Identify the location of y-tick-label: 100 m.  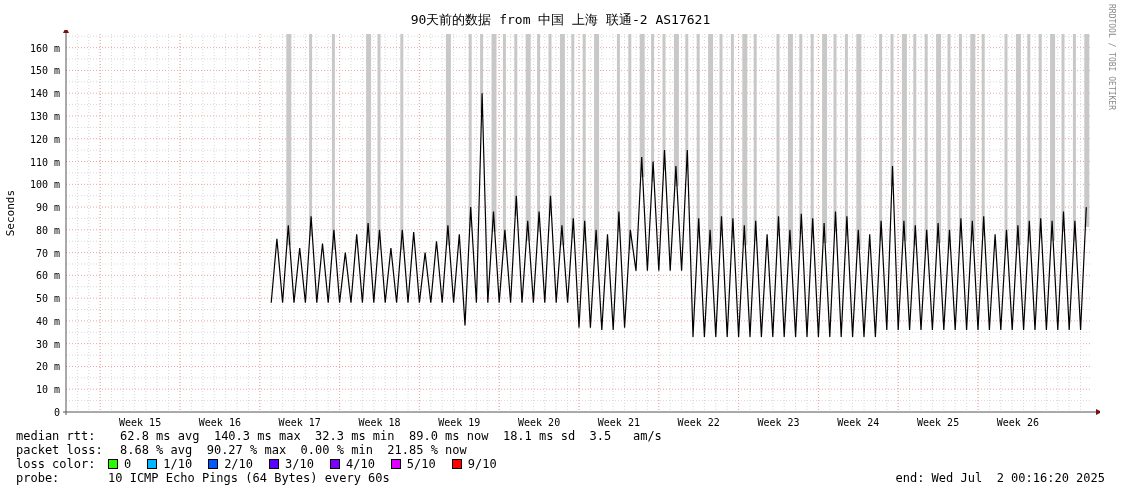
(44, 185).